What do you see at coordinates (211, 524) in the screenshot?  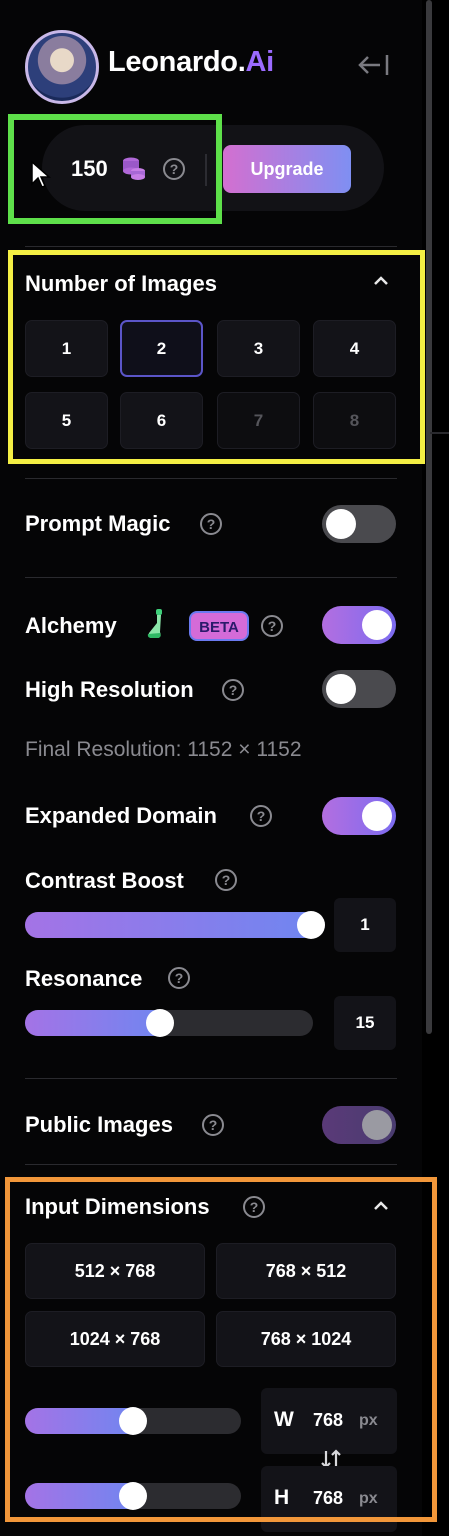 I see `prompt-magic-help-icon: ?` at bounding box center [211, 524].